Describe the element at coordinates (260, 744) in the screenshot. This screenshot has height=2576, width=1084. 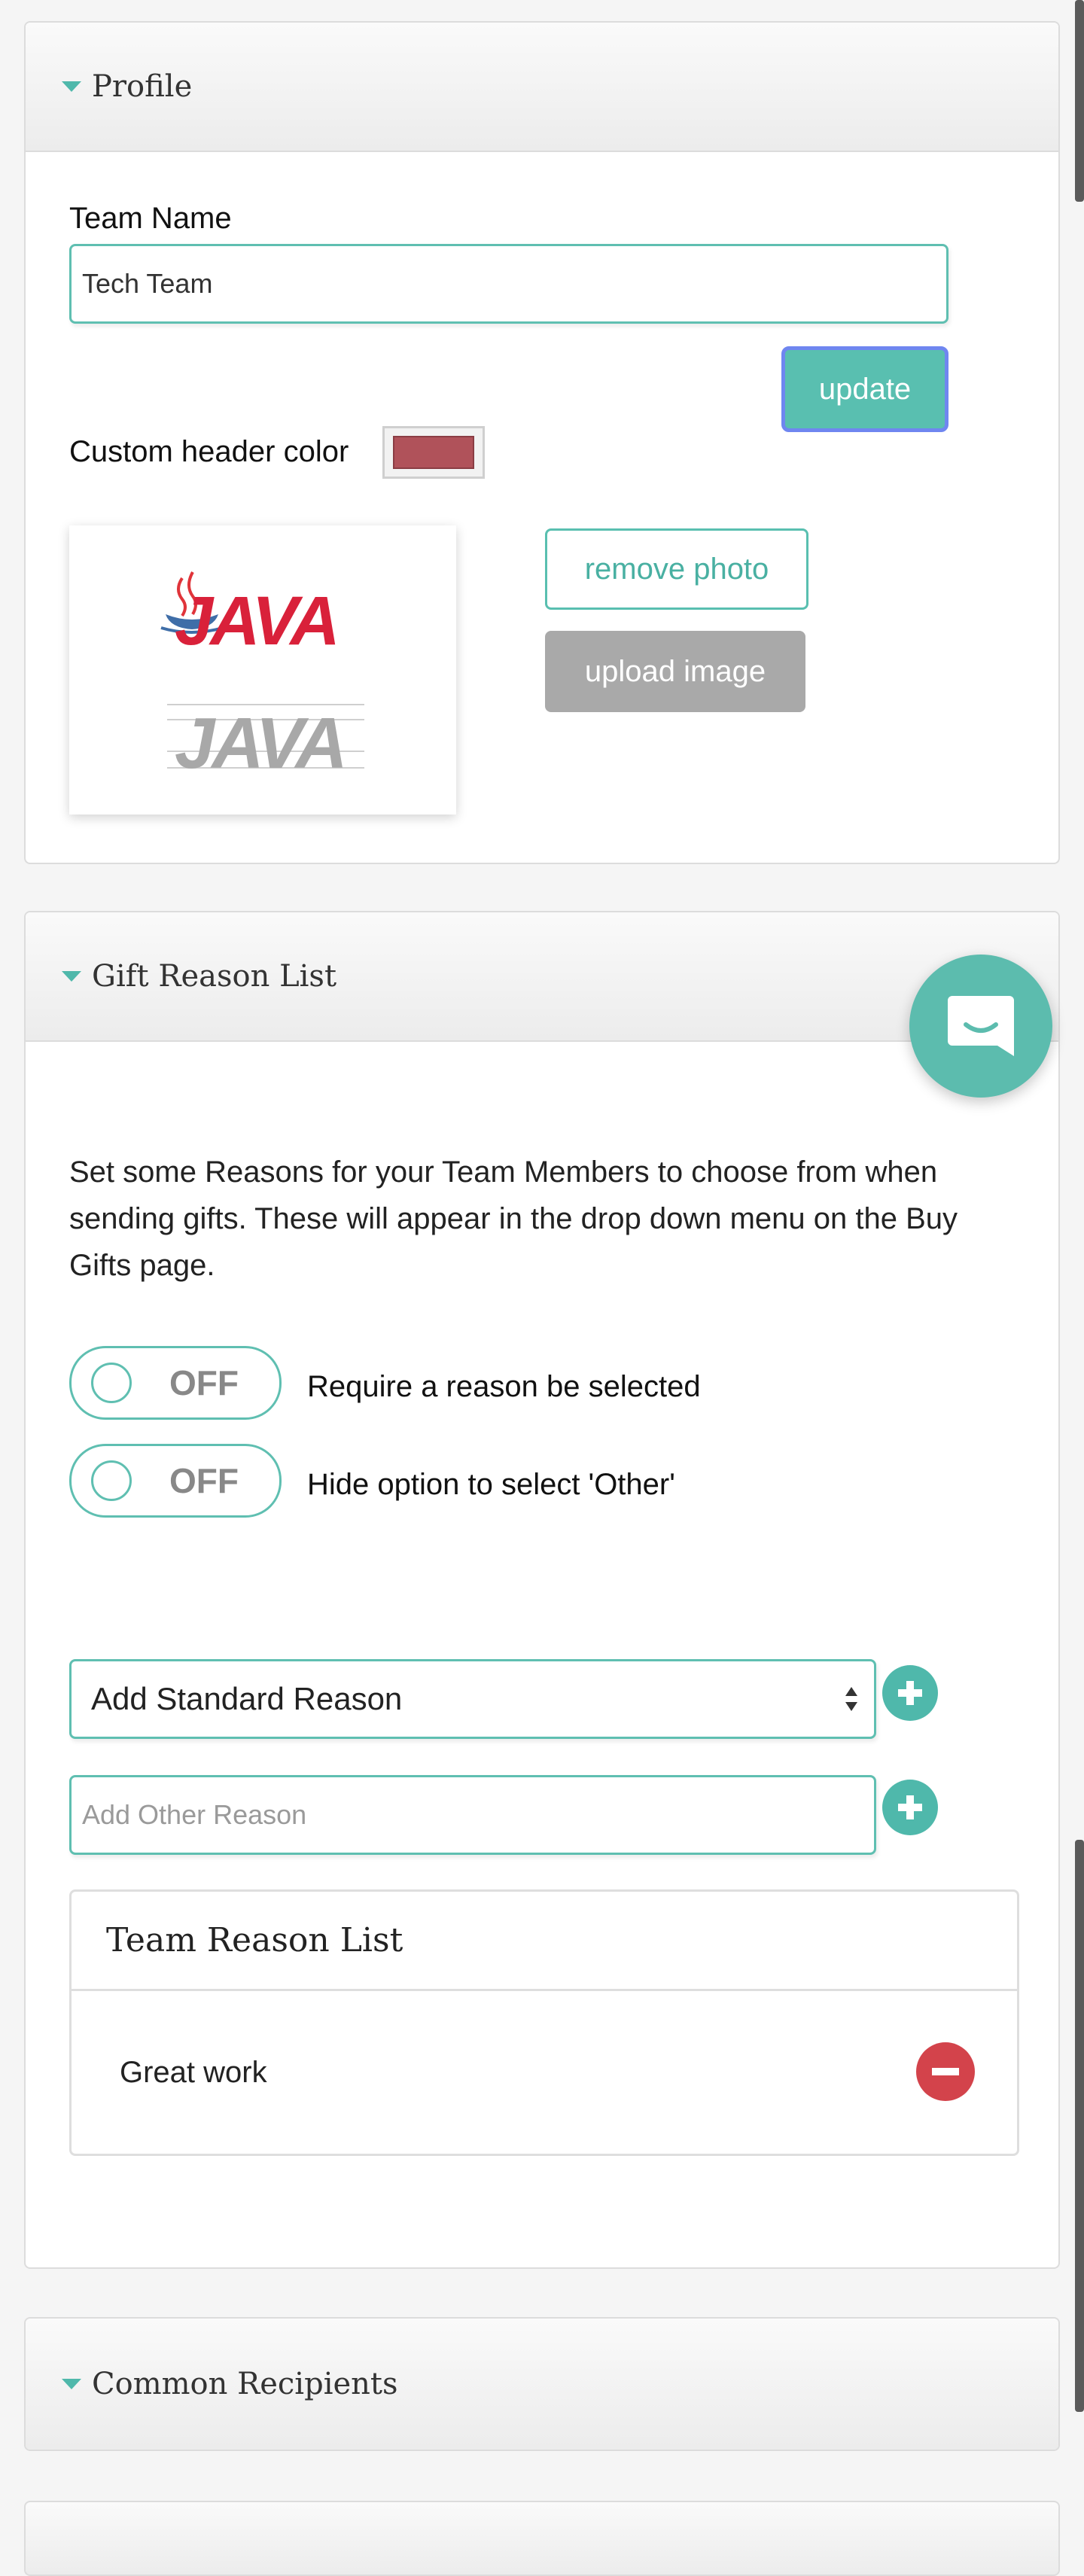
I see `logo-text-grey: JAVA` at that location.